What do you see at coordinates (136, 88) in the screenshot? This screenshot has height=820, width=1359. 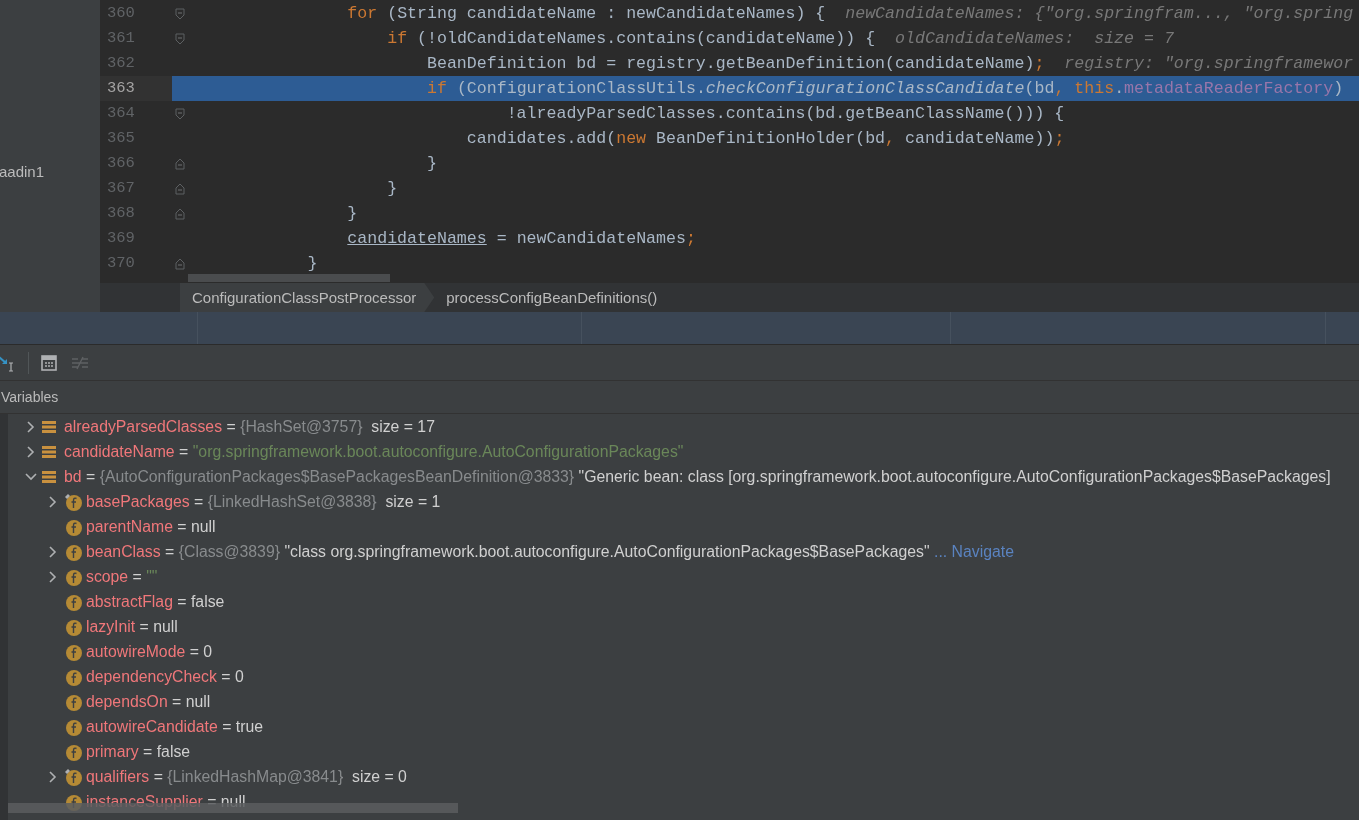 I see `line-number: 363` at bounding box center [136, 88].